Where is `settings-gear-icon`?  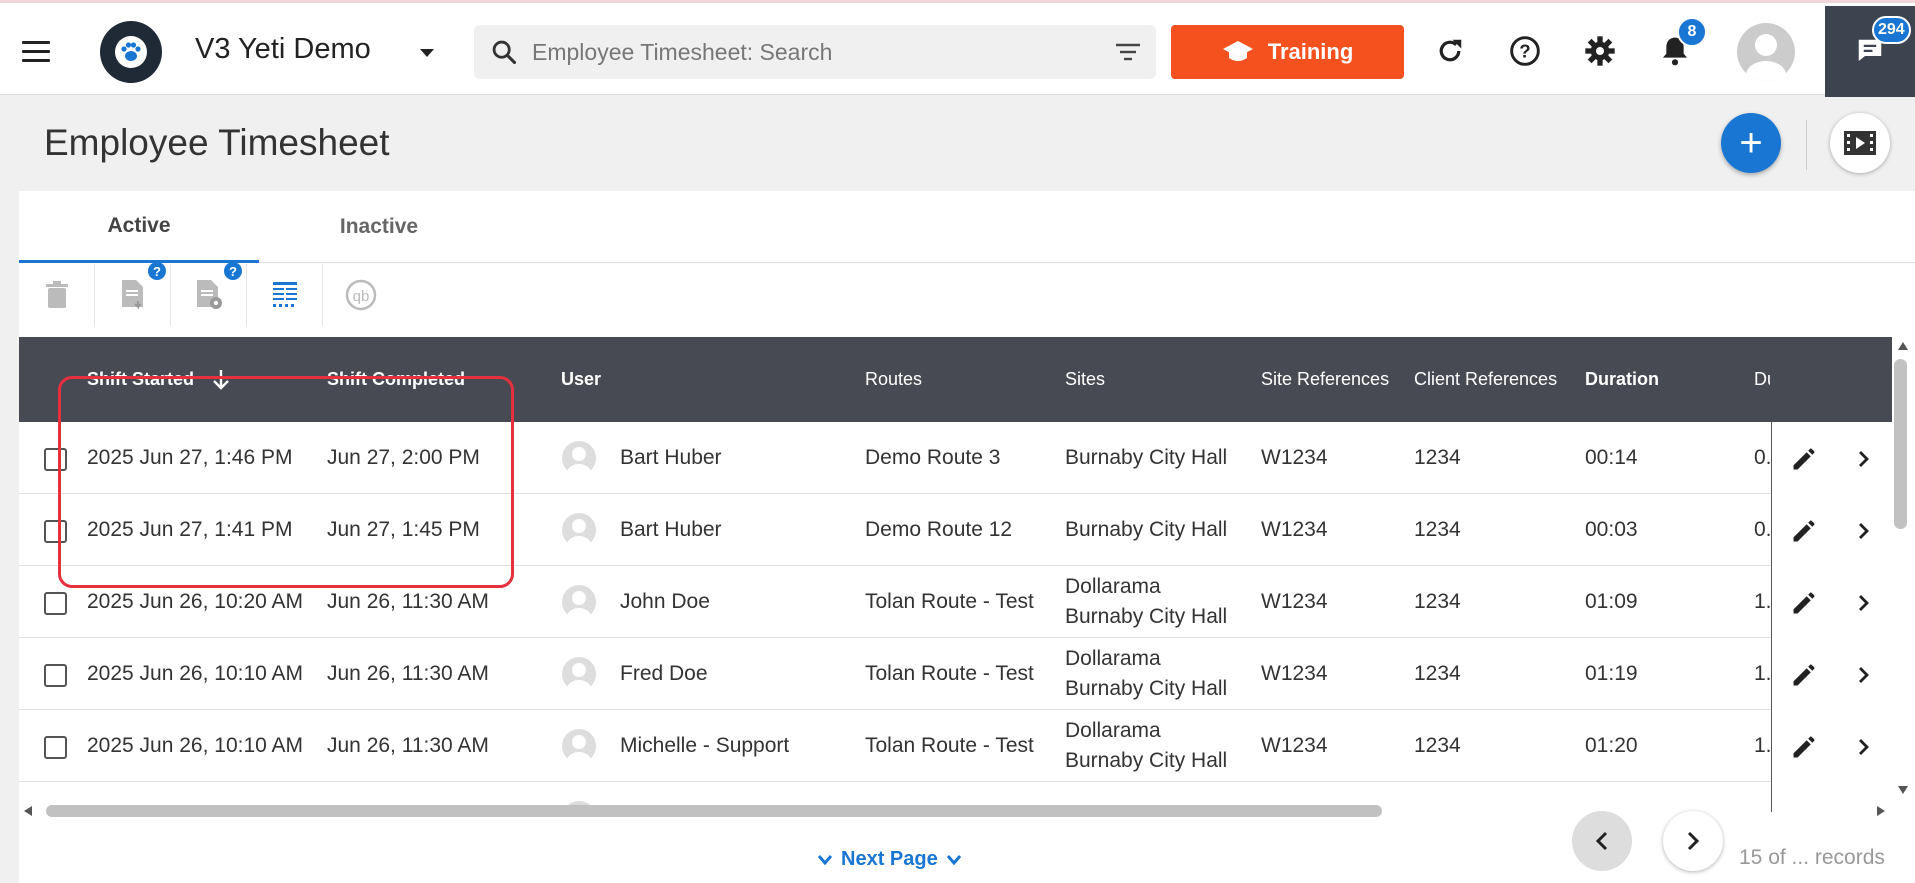
settings-gear-icon is located at coordinates (1600, 51).